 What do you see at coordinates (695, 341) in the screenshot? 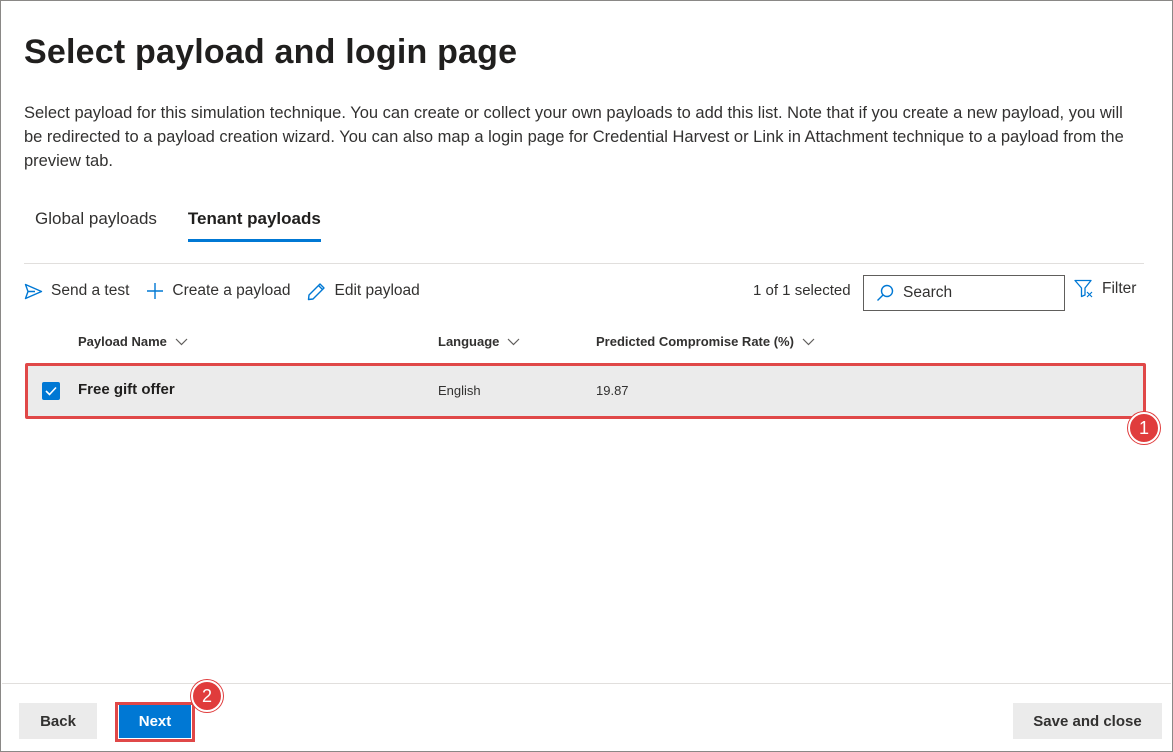
I see `column-header-label: Predicted Compromise Rate (%)` at bounding box center [695, 341].